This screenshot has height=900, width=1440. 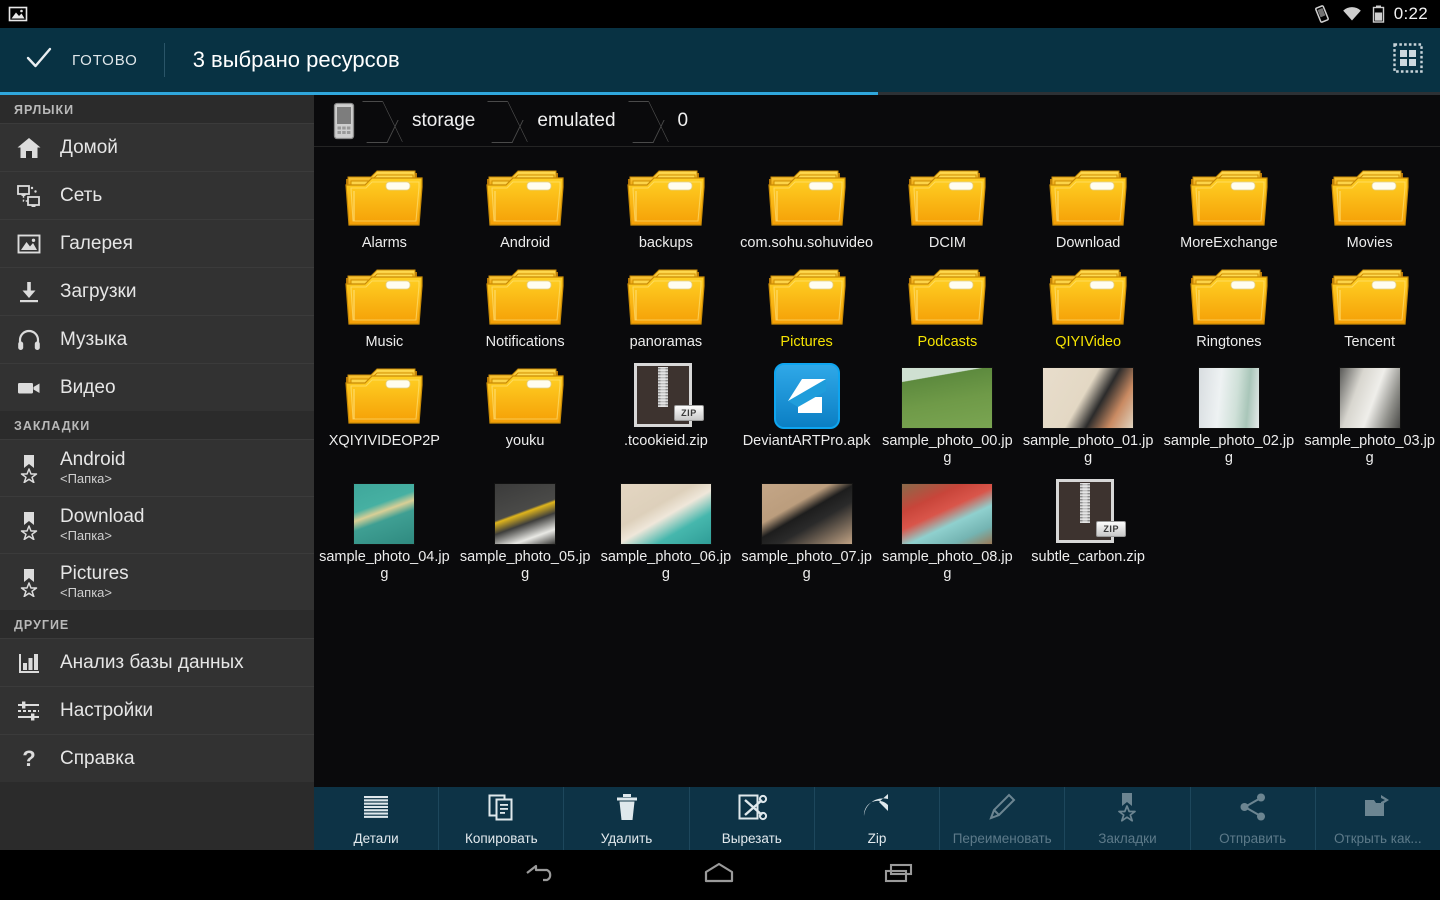 What do you see at coordinates (157, 524) in the screenshot?
I see `sidebar-bookmark-download: Download <Папка>` at bounding box center [157, 524].